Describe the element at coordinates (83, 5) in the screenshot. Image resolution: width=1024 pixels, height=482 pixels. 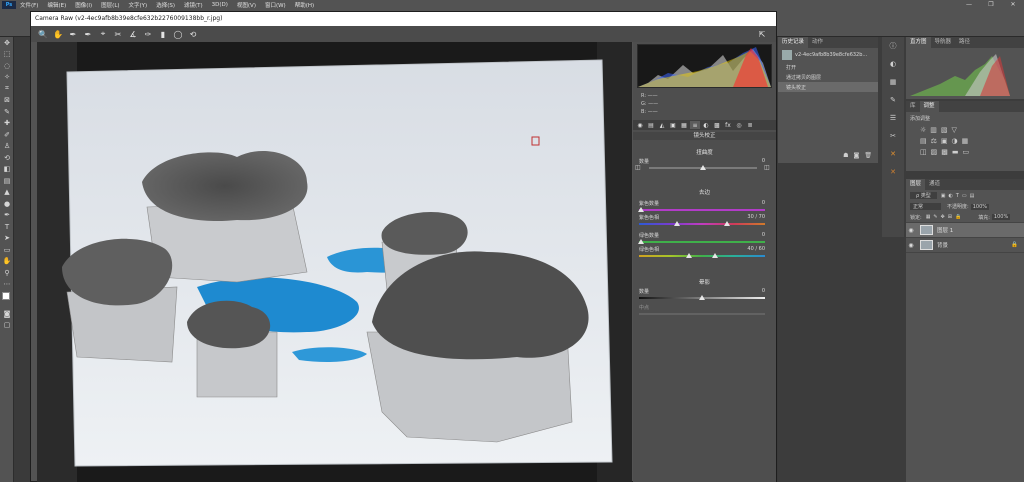
I see `menu-image: 图像(I)` at that location.